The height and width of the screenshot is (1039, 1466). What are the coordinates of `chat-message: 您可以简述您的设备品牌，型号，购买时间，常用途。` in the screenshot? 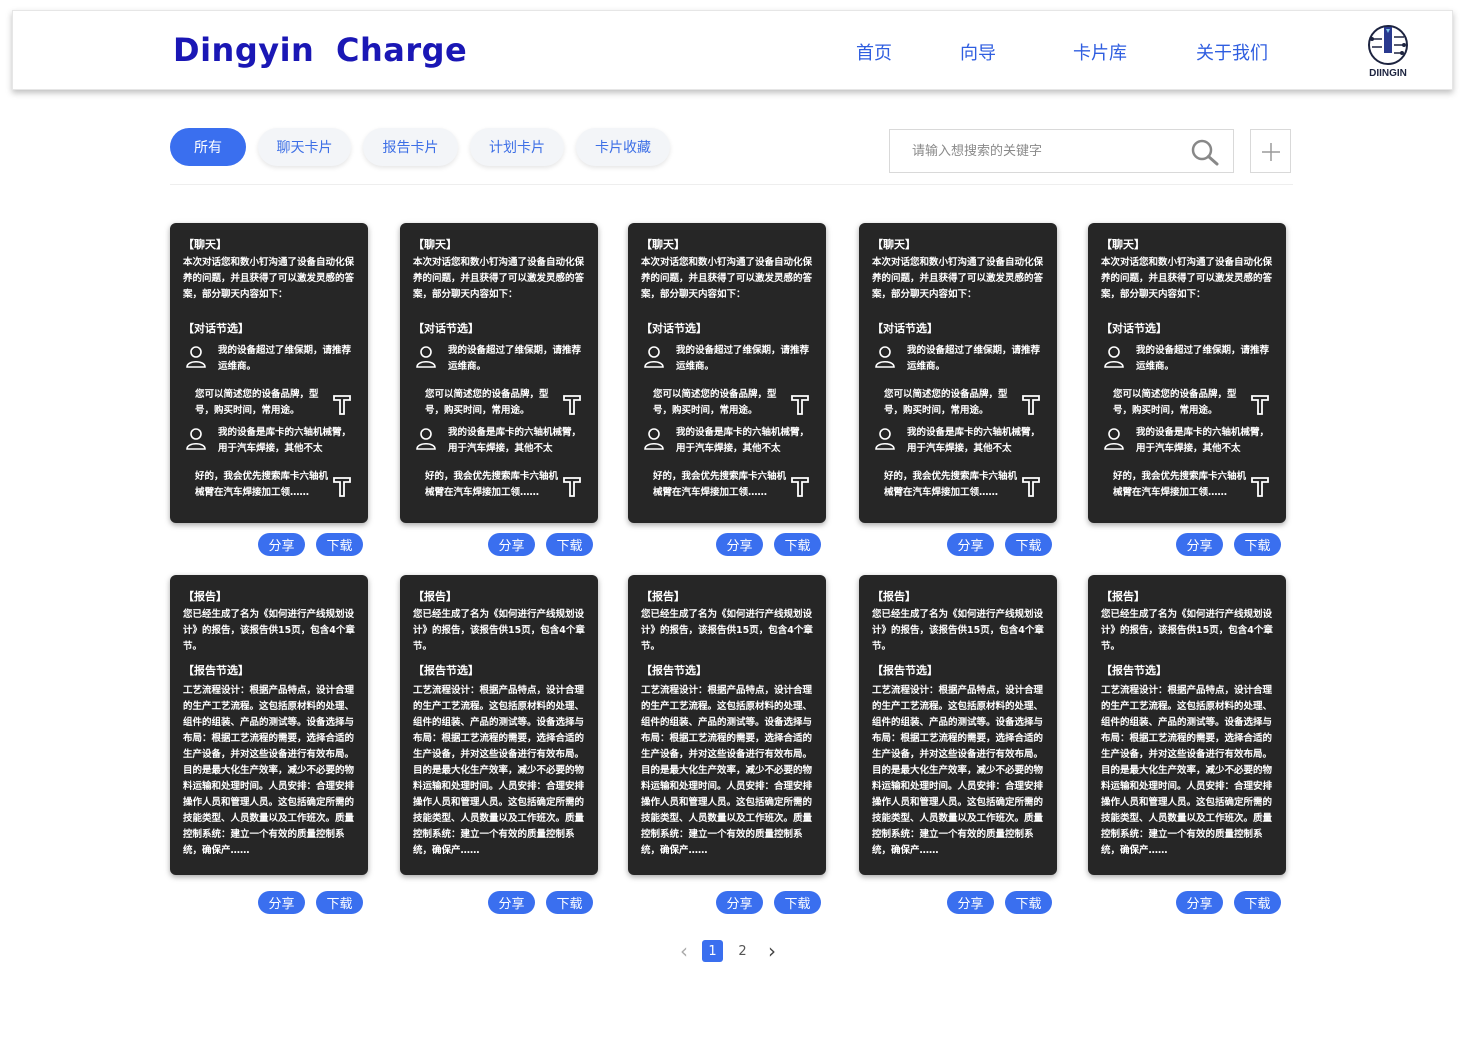 It's located at (1187, 403).